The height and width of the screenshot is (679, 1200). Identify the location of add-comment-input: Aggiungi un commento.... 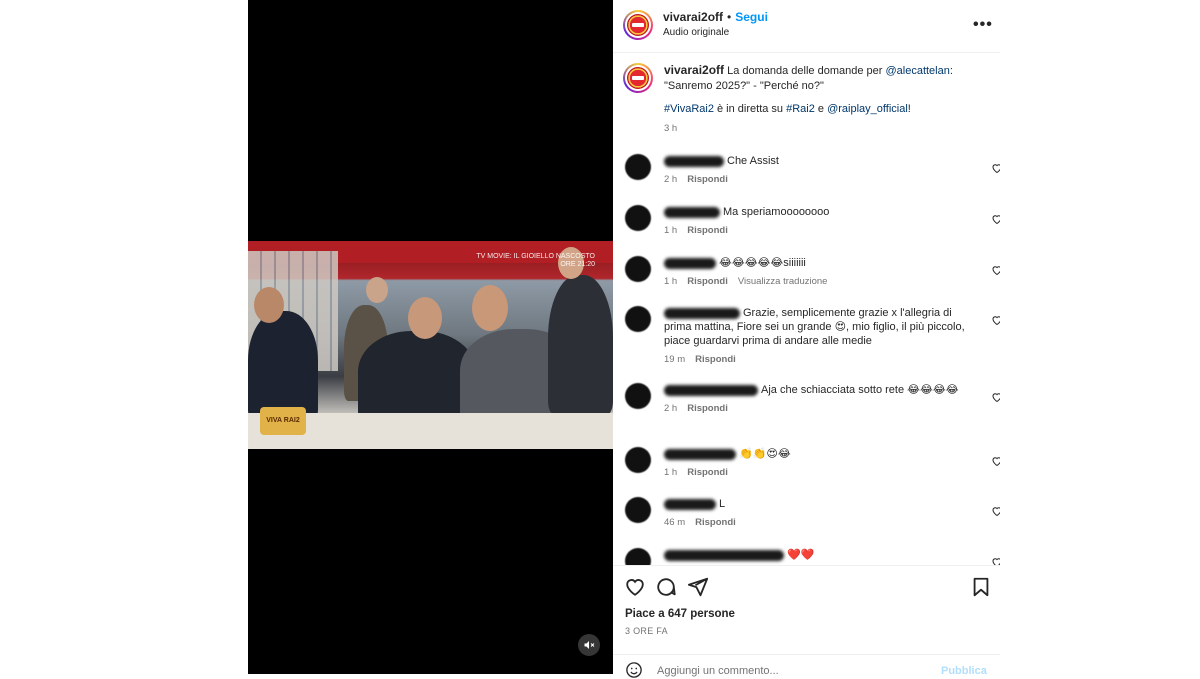
(718, 671).